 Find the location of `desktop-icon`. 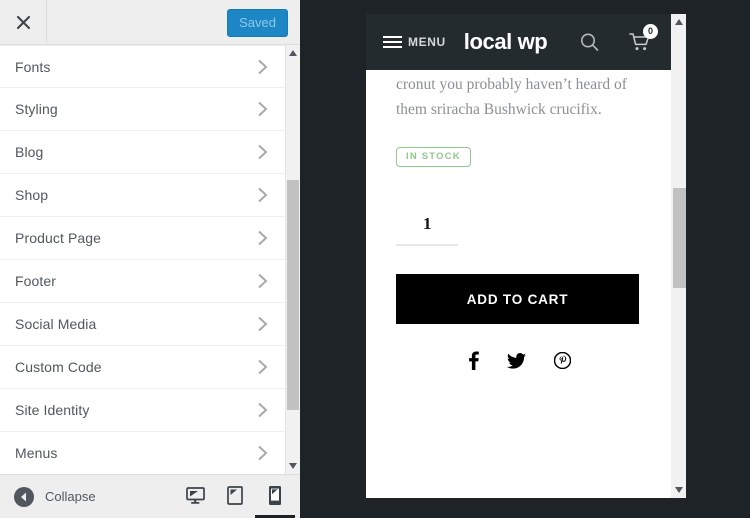

desktop-icon is located at coordinates (195, 495).